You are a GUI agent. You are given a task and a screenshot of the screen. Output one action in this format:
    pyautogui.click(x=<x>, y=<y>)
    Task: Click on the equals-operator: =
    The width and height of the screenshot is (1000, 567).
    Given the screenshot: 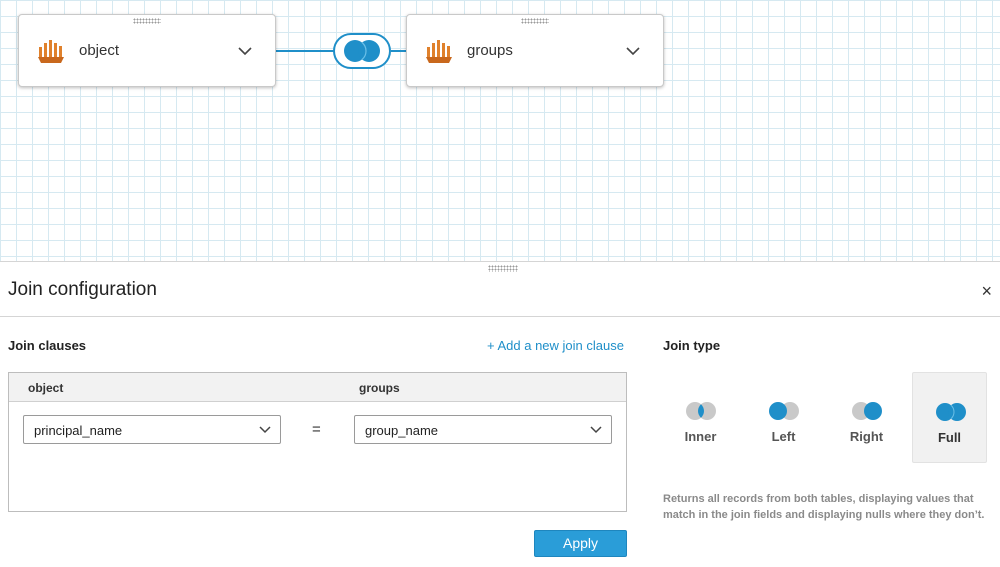 What is the action you would take?
    pyautogui.click(x=316, y=429)
    